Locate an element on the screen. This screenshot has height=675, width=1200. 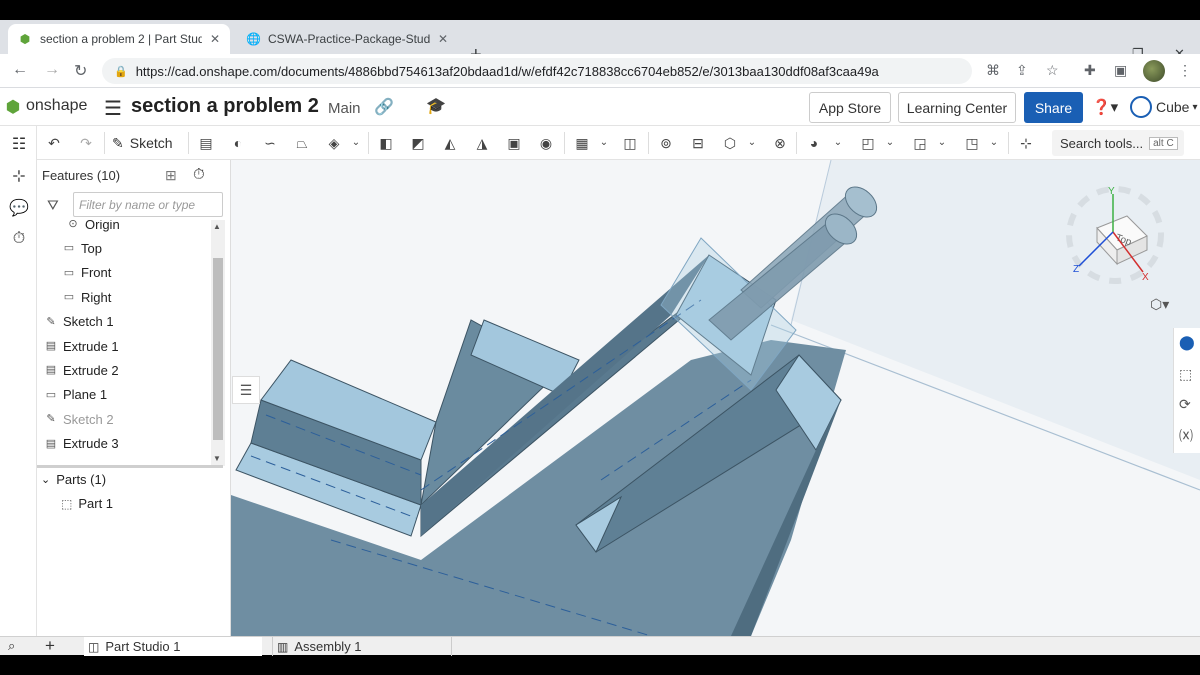
feature-tree-item: ▭ Right is located at coordinates (124, 297).